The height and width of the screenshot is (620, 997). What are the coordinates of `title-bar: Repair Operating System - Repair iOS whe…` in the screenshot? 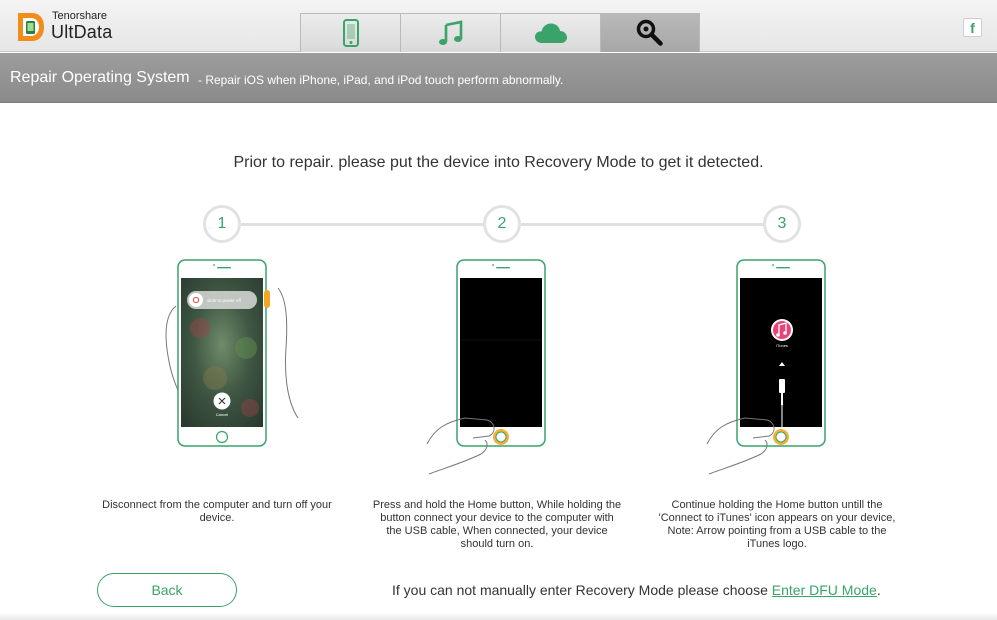 It's located at (498, 78).